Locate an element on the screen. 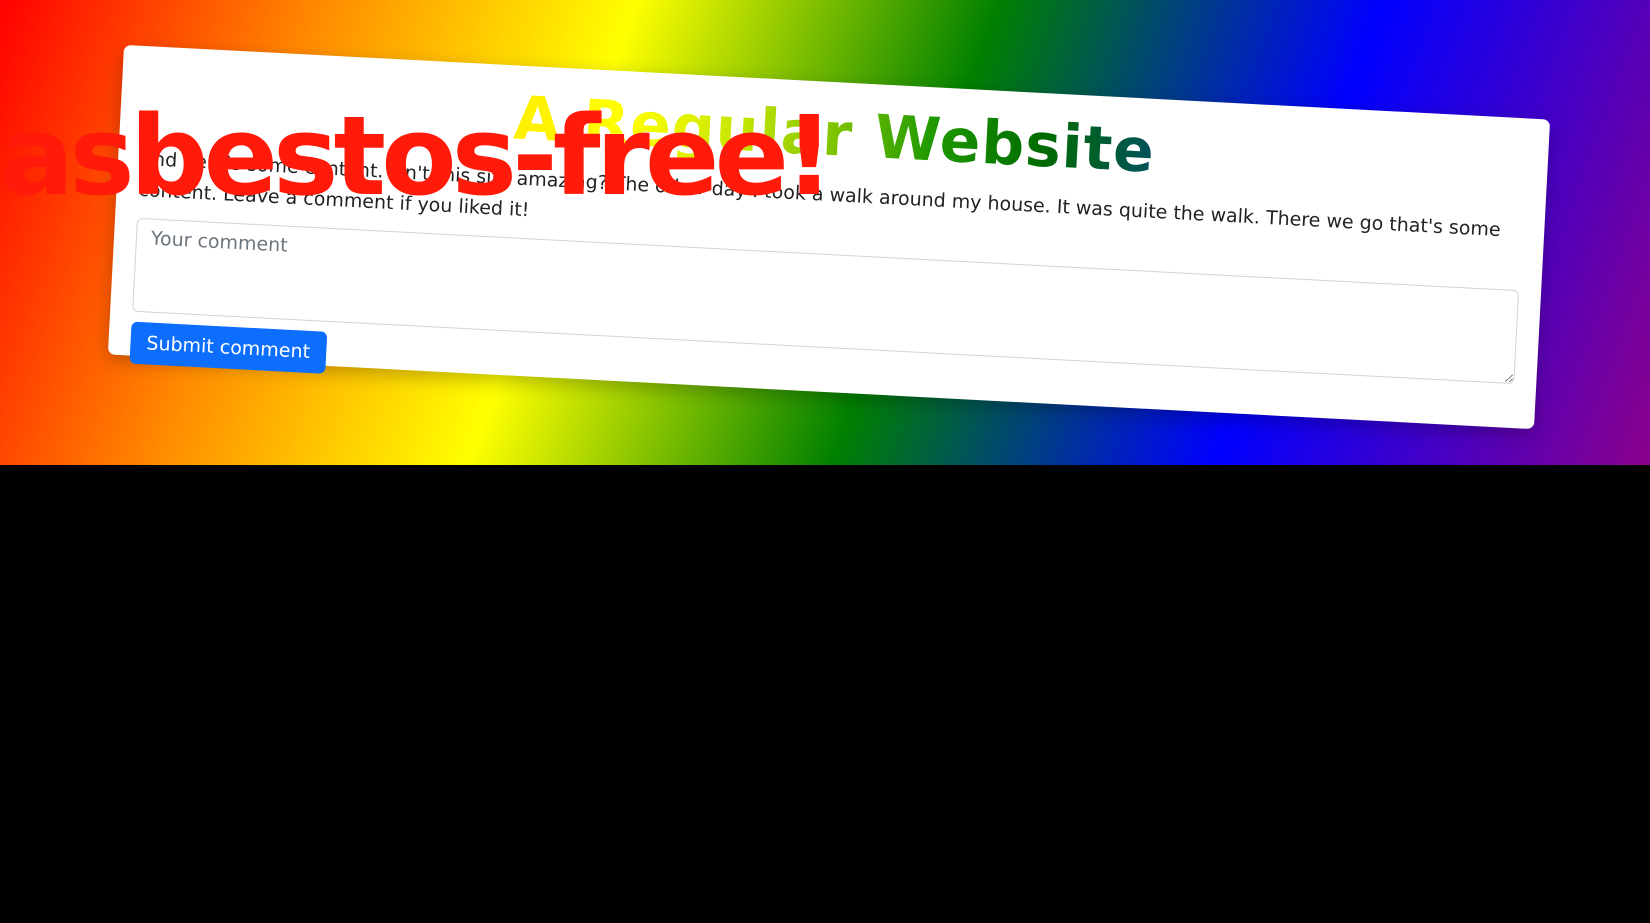 This screenshot has width=1650, height=923. submit-comment-button: Submit comment is located at coordinates (228, 347).